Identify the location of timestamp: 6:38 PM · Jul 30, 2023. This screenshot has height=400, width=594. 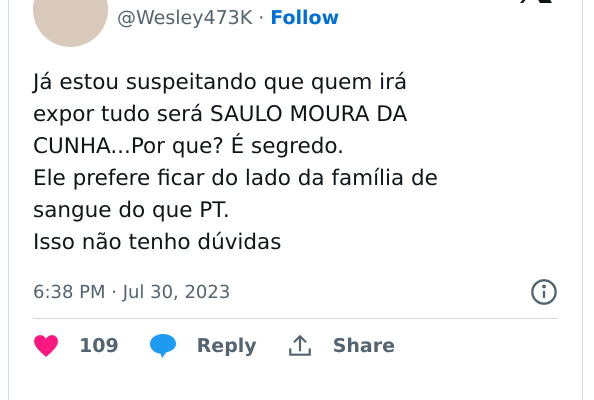
(131, 292).